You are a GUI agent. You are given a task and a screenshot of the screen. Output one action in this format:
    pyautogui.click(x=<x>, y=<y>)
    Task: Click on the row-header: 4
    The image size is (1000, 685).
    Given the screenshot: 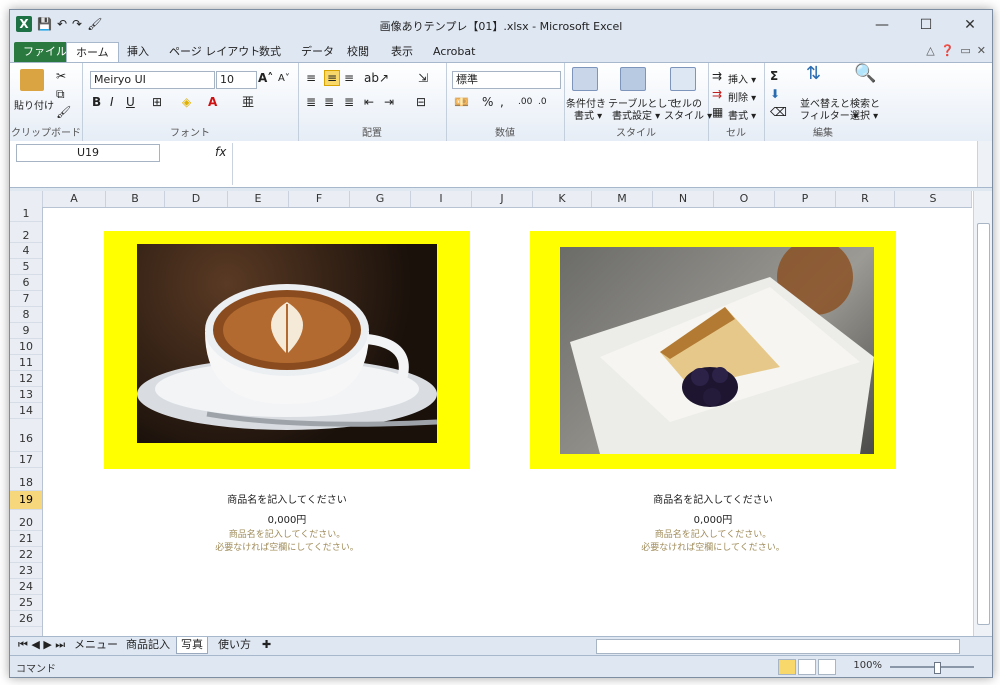 What is the action you would take?
    pyautogui.click(x=26, y=251)
    